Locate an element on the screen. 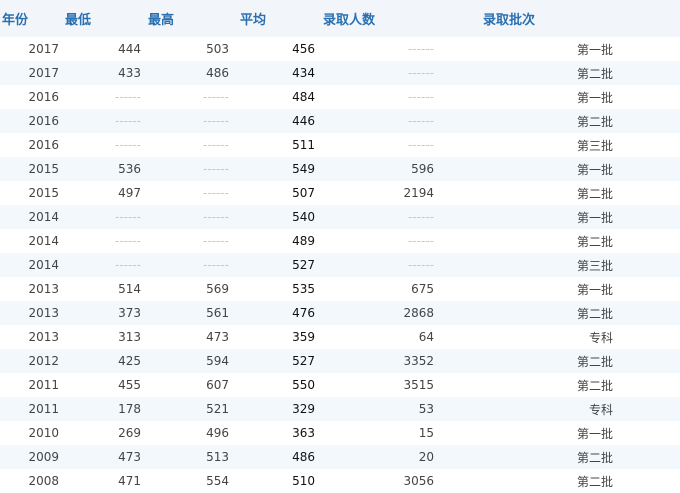 Image resolution: width=680 pixels, height=493 pixels. table-row: 2016 ------ ------ 484 ------ 第一批 is located at coordinates (340, 97).